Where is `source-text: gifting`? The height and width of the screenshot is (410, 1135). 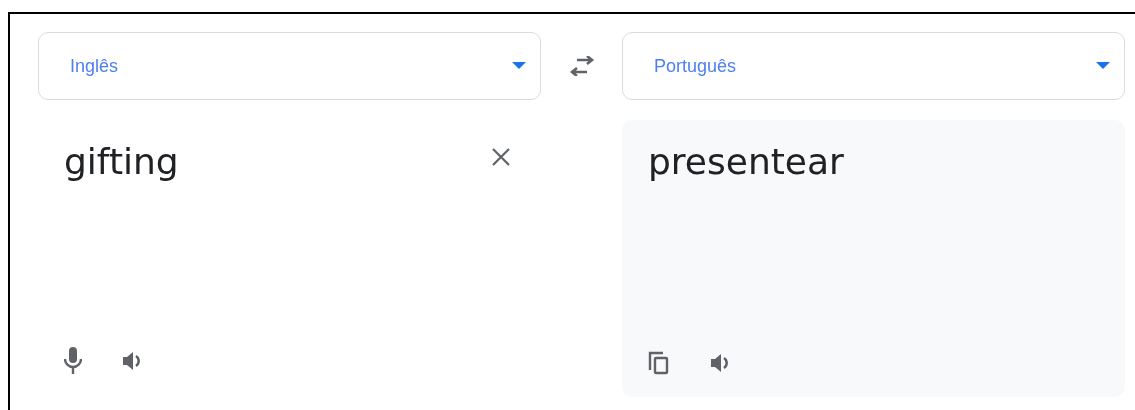 source-text: gifting is located at coordinates (121, 162).